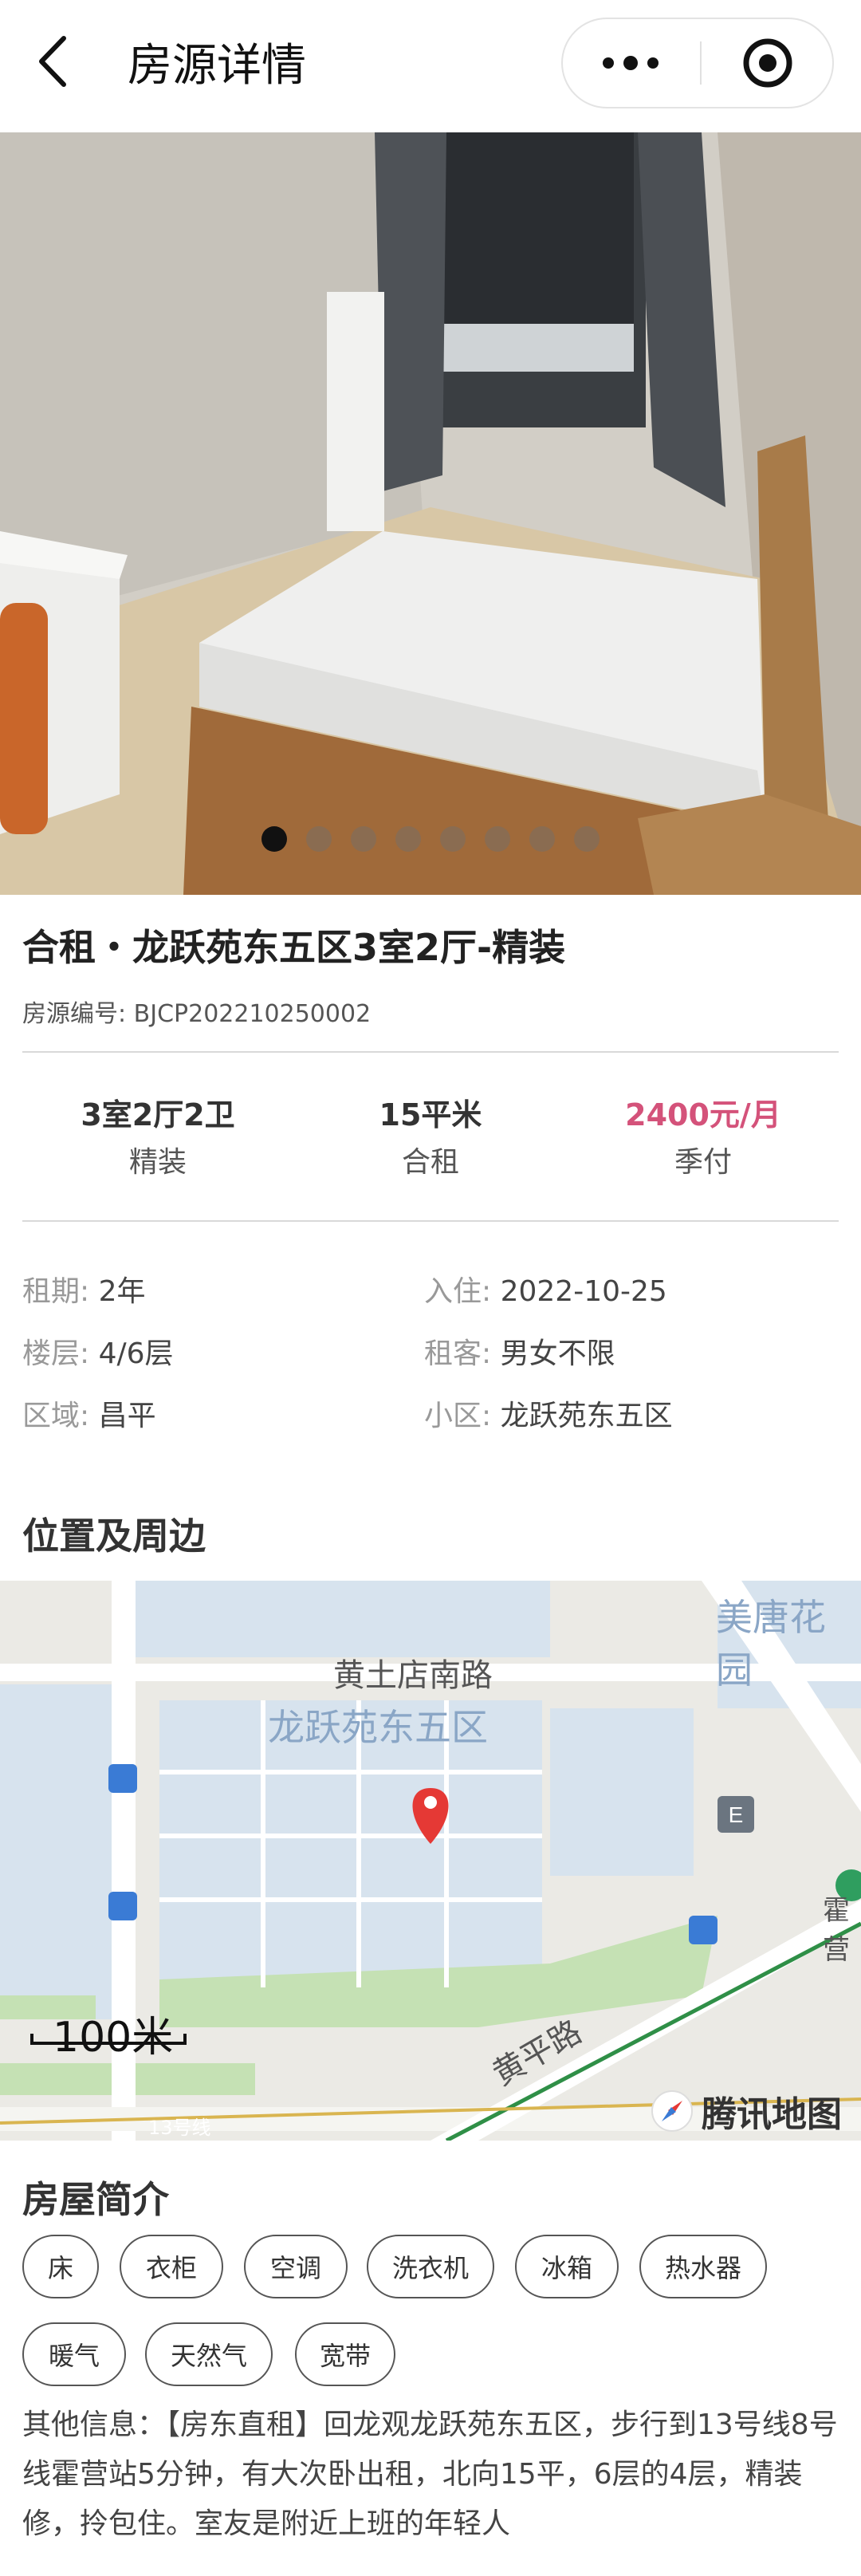 The width and height of the screenshot is (861, 2576). I want to click on close-miniprogram-button, so click(768, 63).